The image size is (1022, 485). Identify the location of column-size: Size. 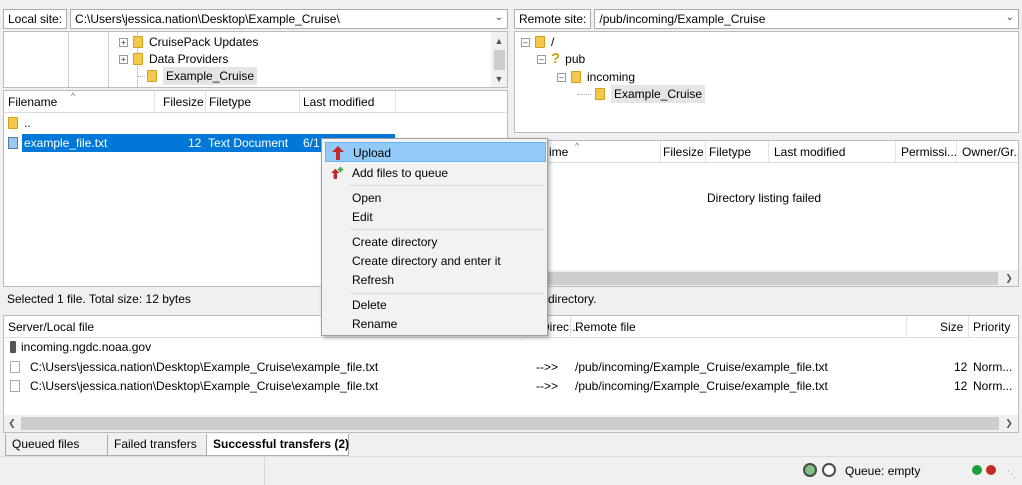
(949, 327).